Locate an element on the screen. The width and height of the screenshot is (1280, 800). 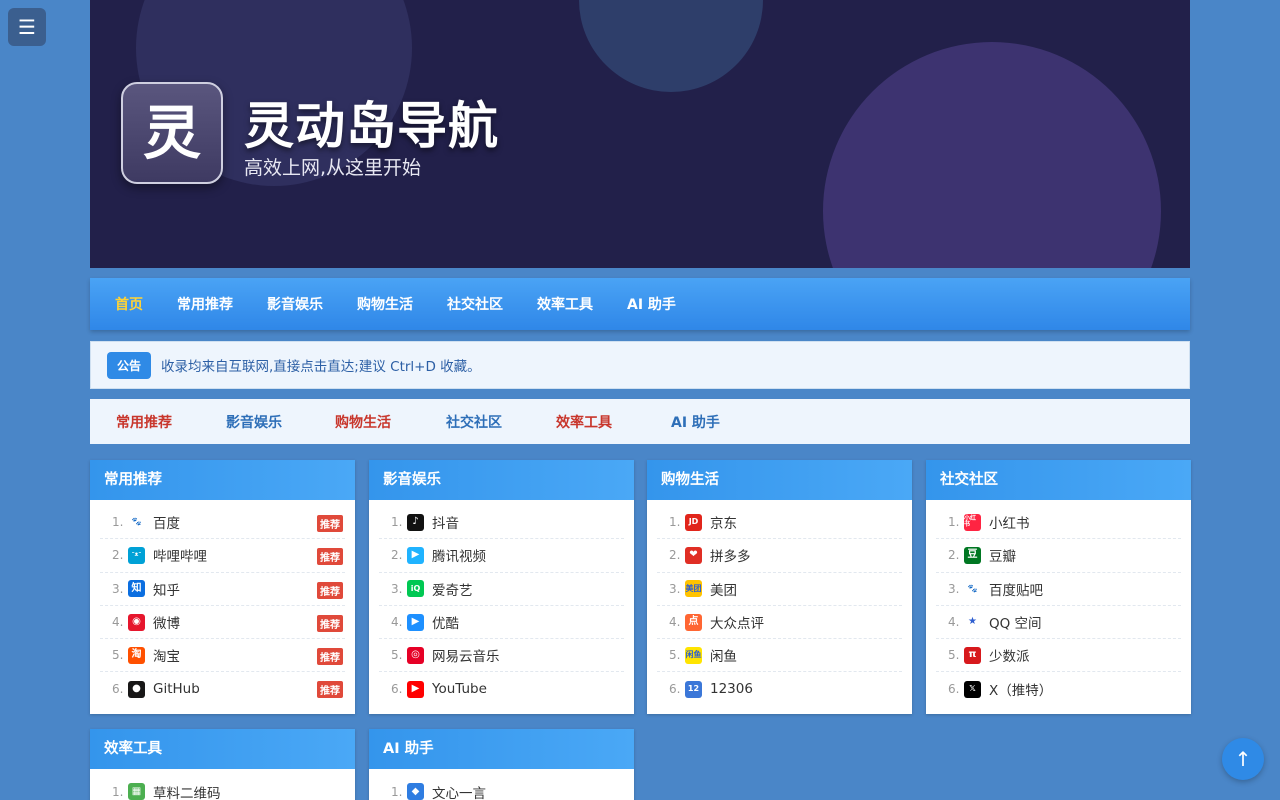
item-number: 2. is located at coordinates (954, 555).